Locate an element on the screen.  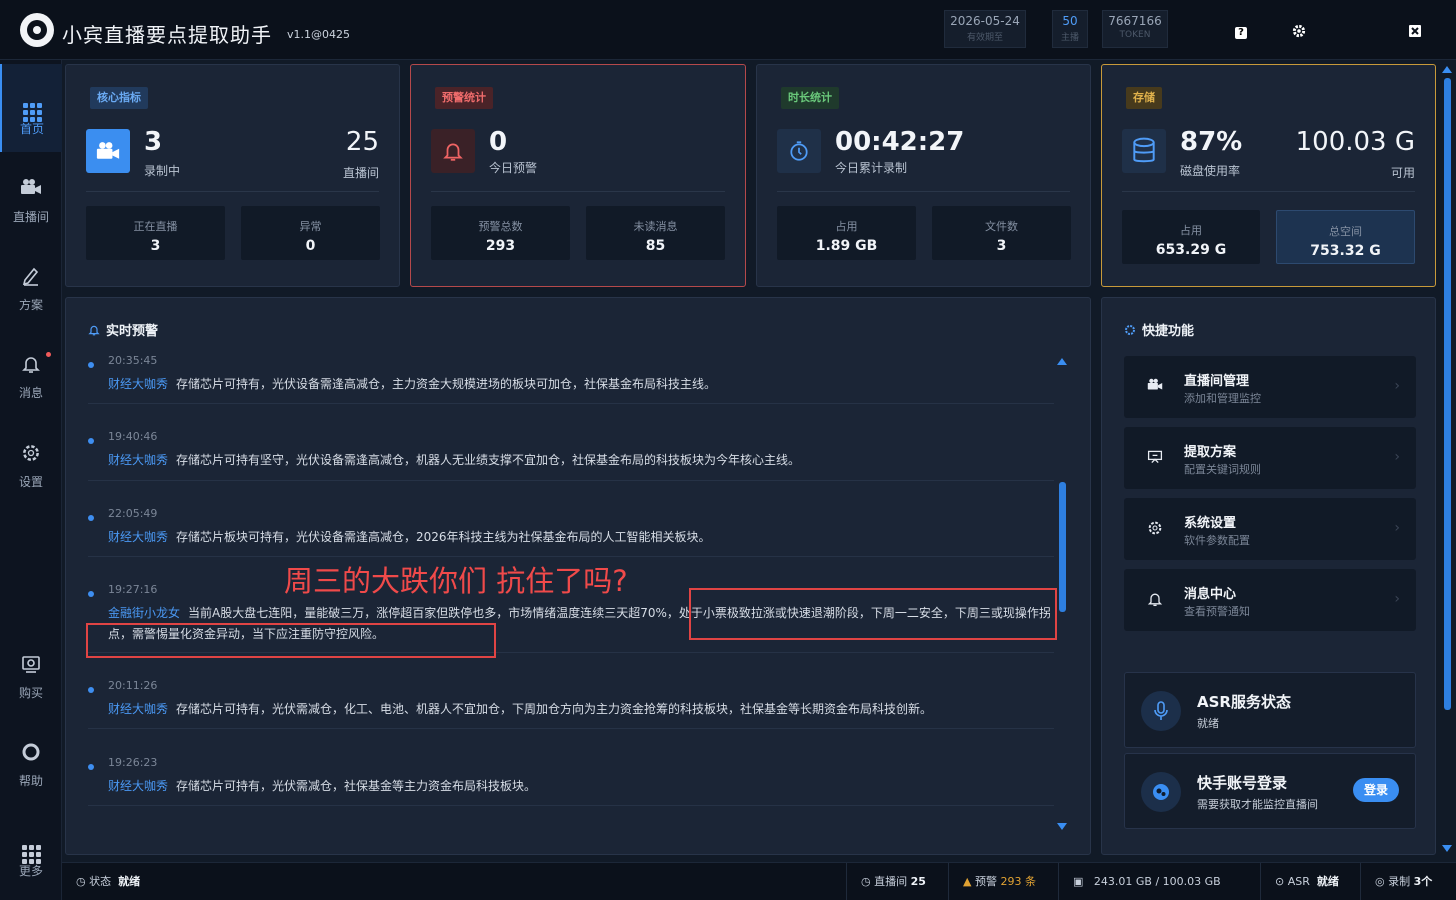
stopwatch-icon is located at coordinates (799, 151).